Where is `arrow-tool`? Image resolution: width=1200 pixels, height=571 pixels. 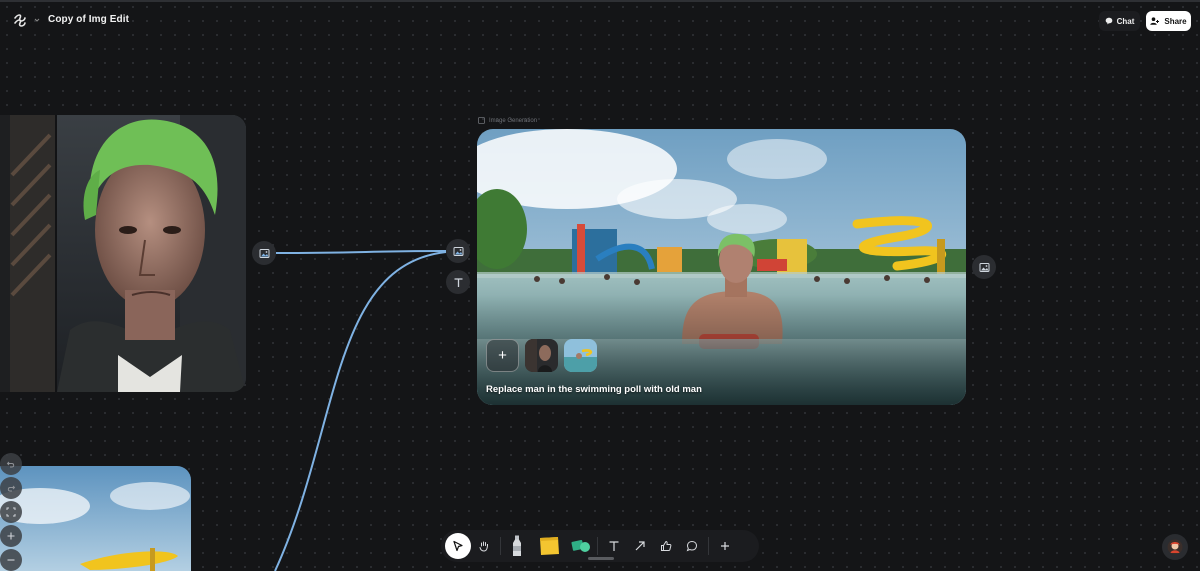
arrow-tool is located at coordinates (640, 546).